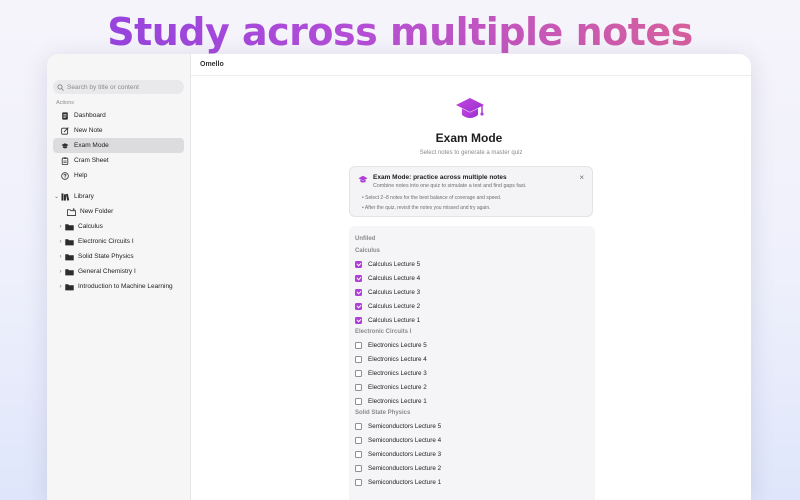  I want to click on folder-row: › General Chemistry I, so click(118, 271).